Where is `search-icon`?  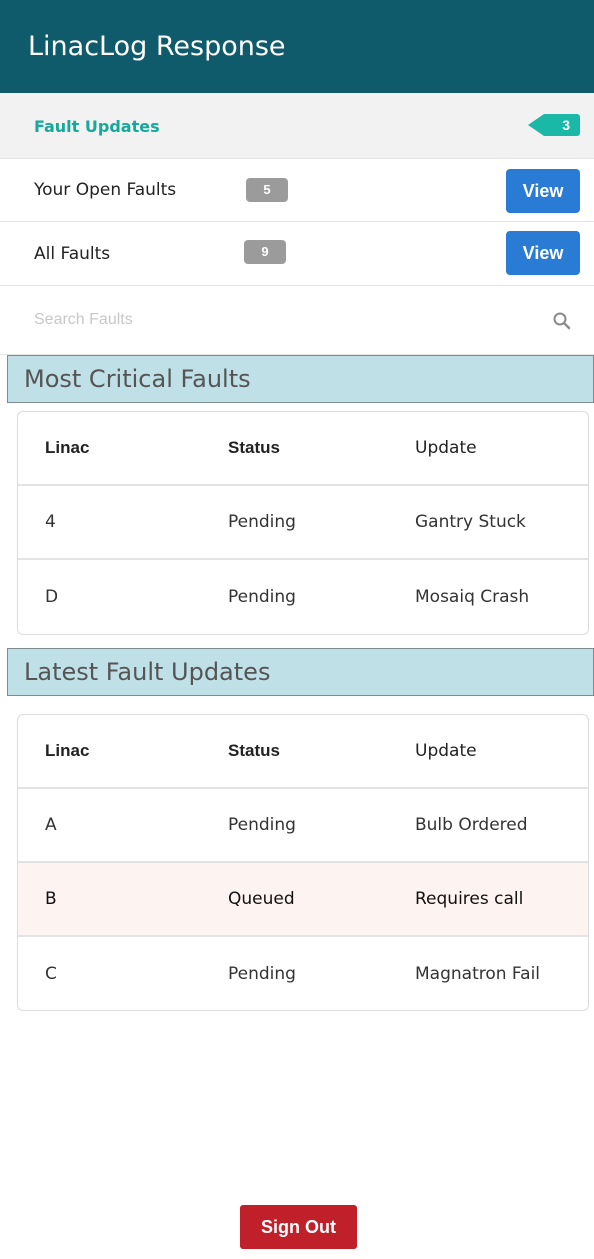 search-icon is located at coordinates (562, 321).